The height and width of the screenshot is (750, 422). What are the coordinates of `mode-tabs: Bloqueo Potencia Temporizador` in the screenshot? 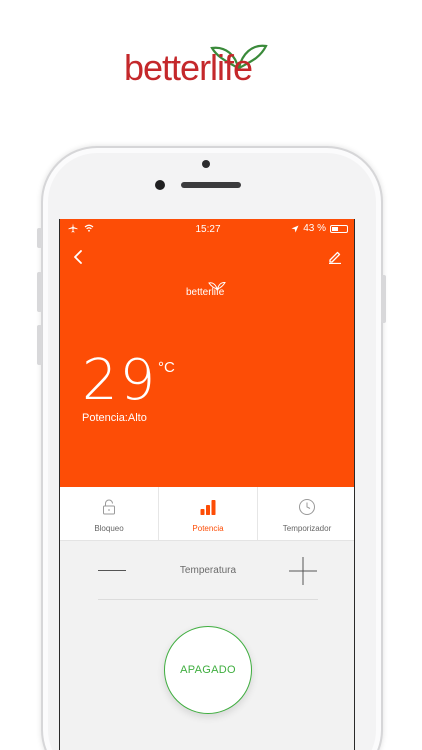 It's located at (207, 514).